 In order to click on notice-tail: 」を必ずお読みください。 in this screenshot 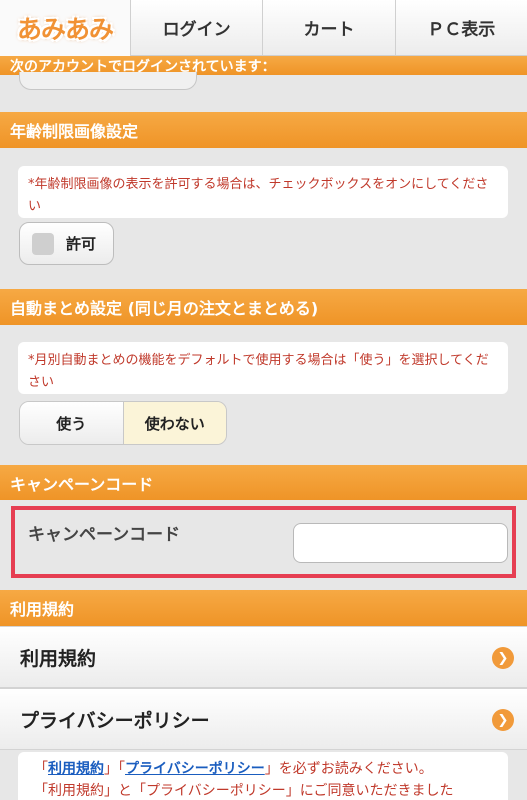, I will do `click(348, 769)`.